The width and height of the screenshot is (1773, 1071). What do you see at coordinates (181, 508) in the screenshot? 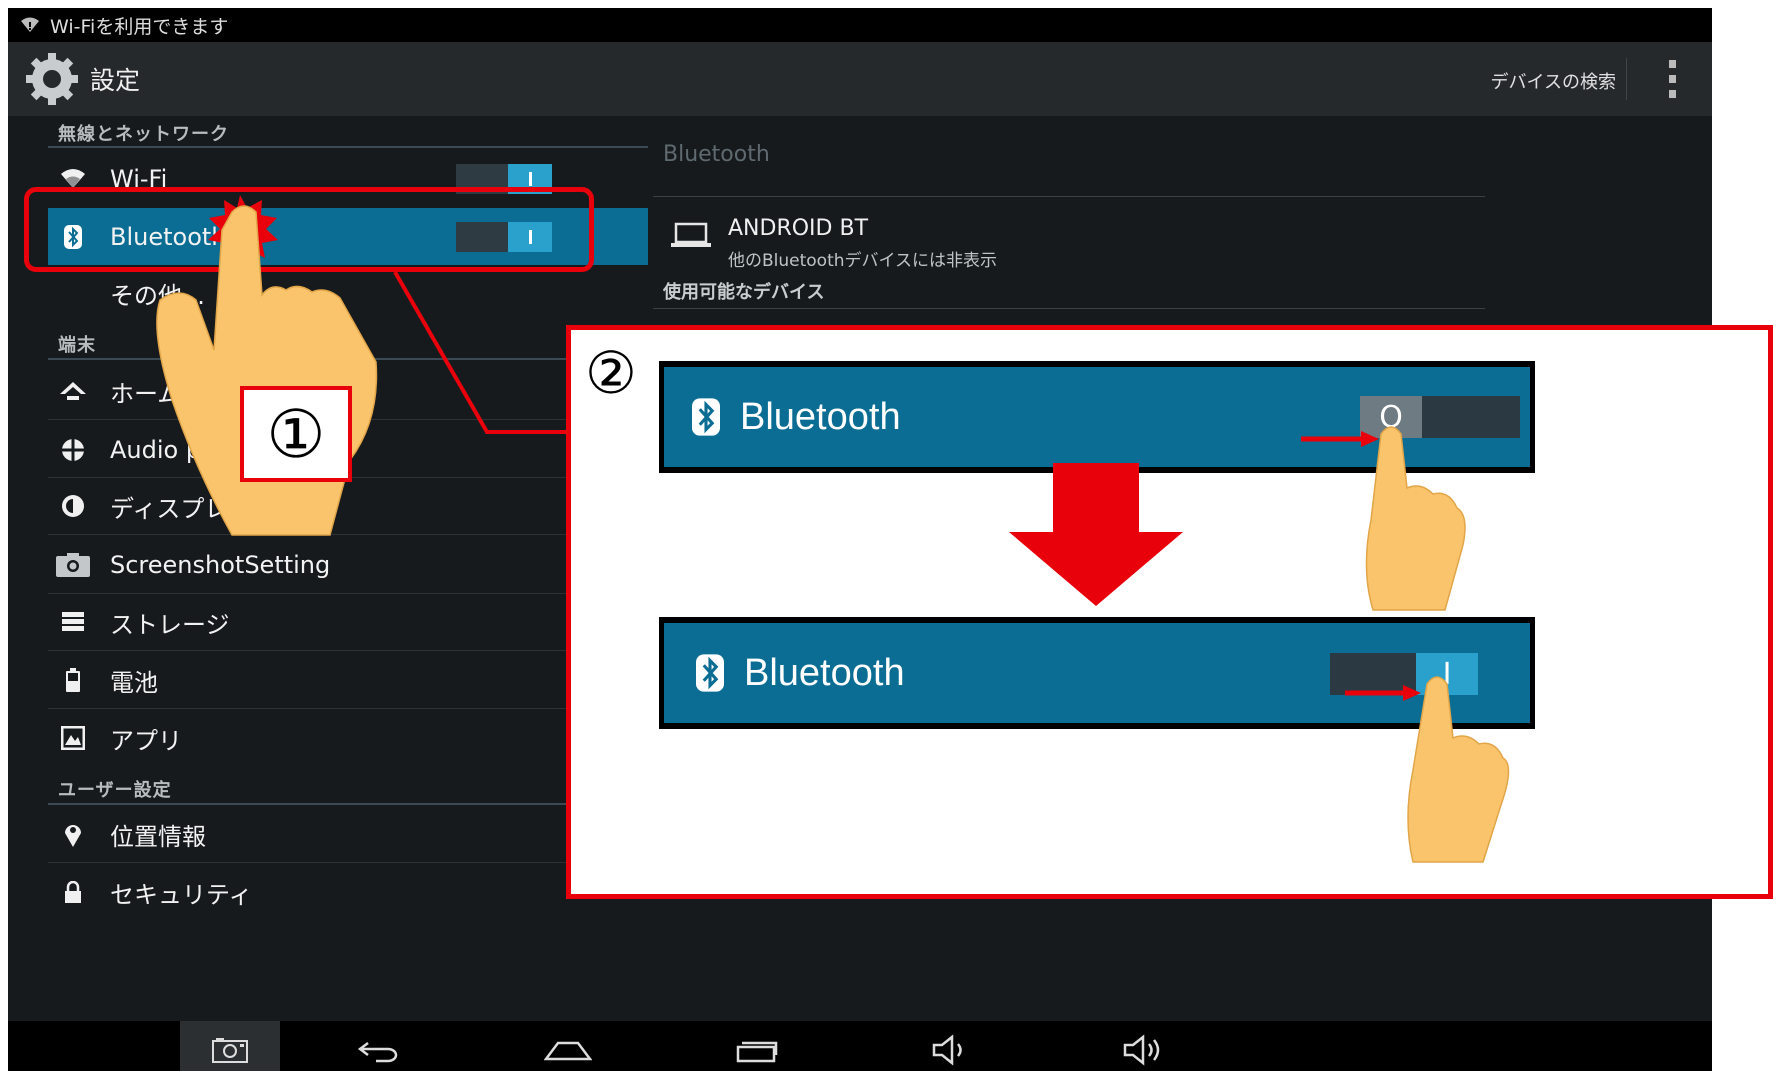
I see `settings-item-label: ディスプレイ` at bounding box center [181, 508].